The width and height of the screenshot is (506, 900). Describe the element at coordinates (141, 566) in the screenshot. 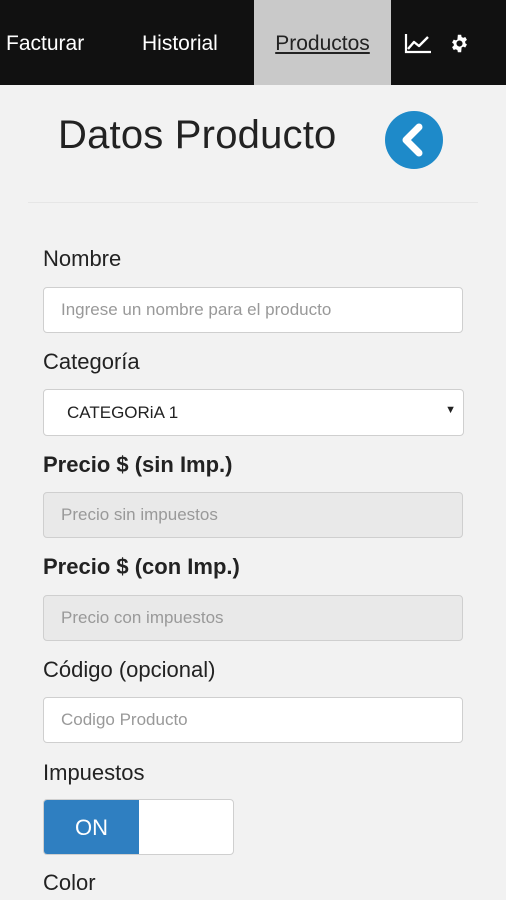

I see `precio-con-label: Precio $ (con Imp.)` at that location.